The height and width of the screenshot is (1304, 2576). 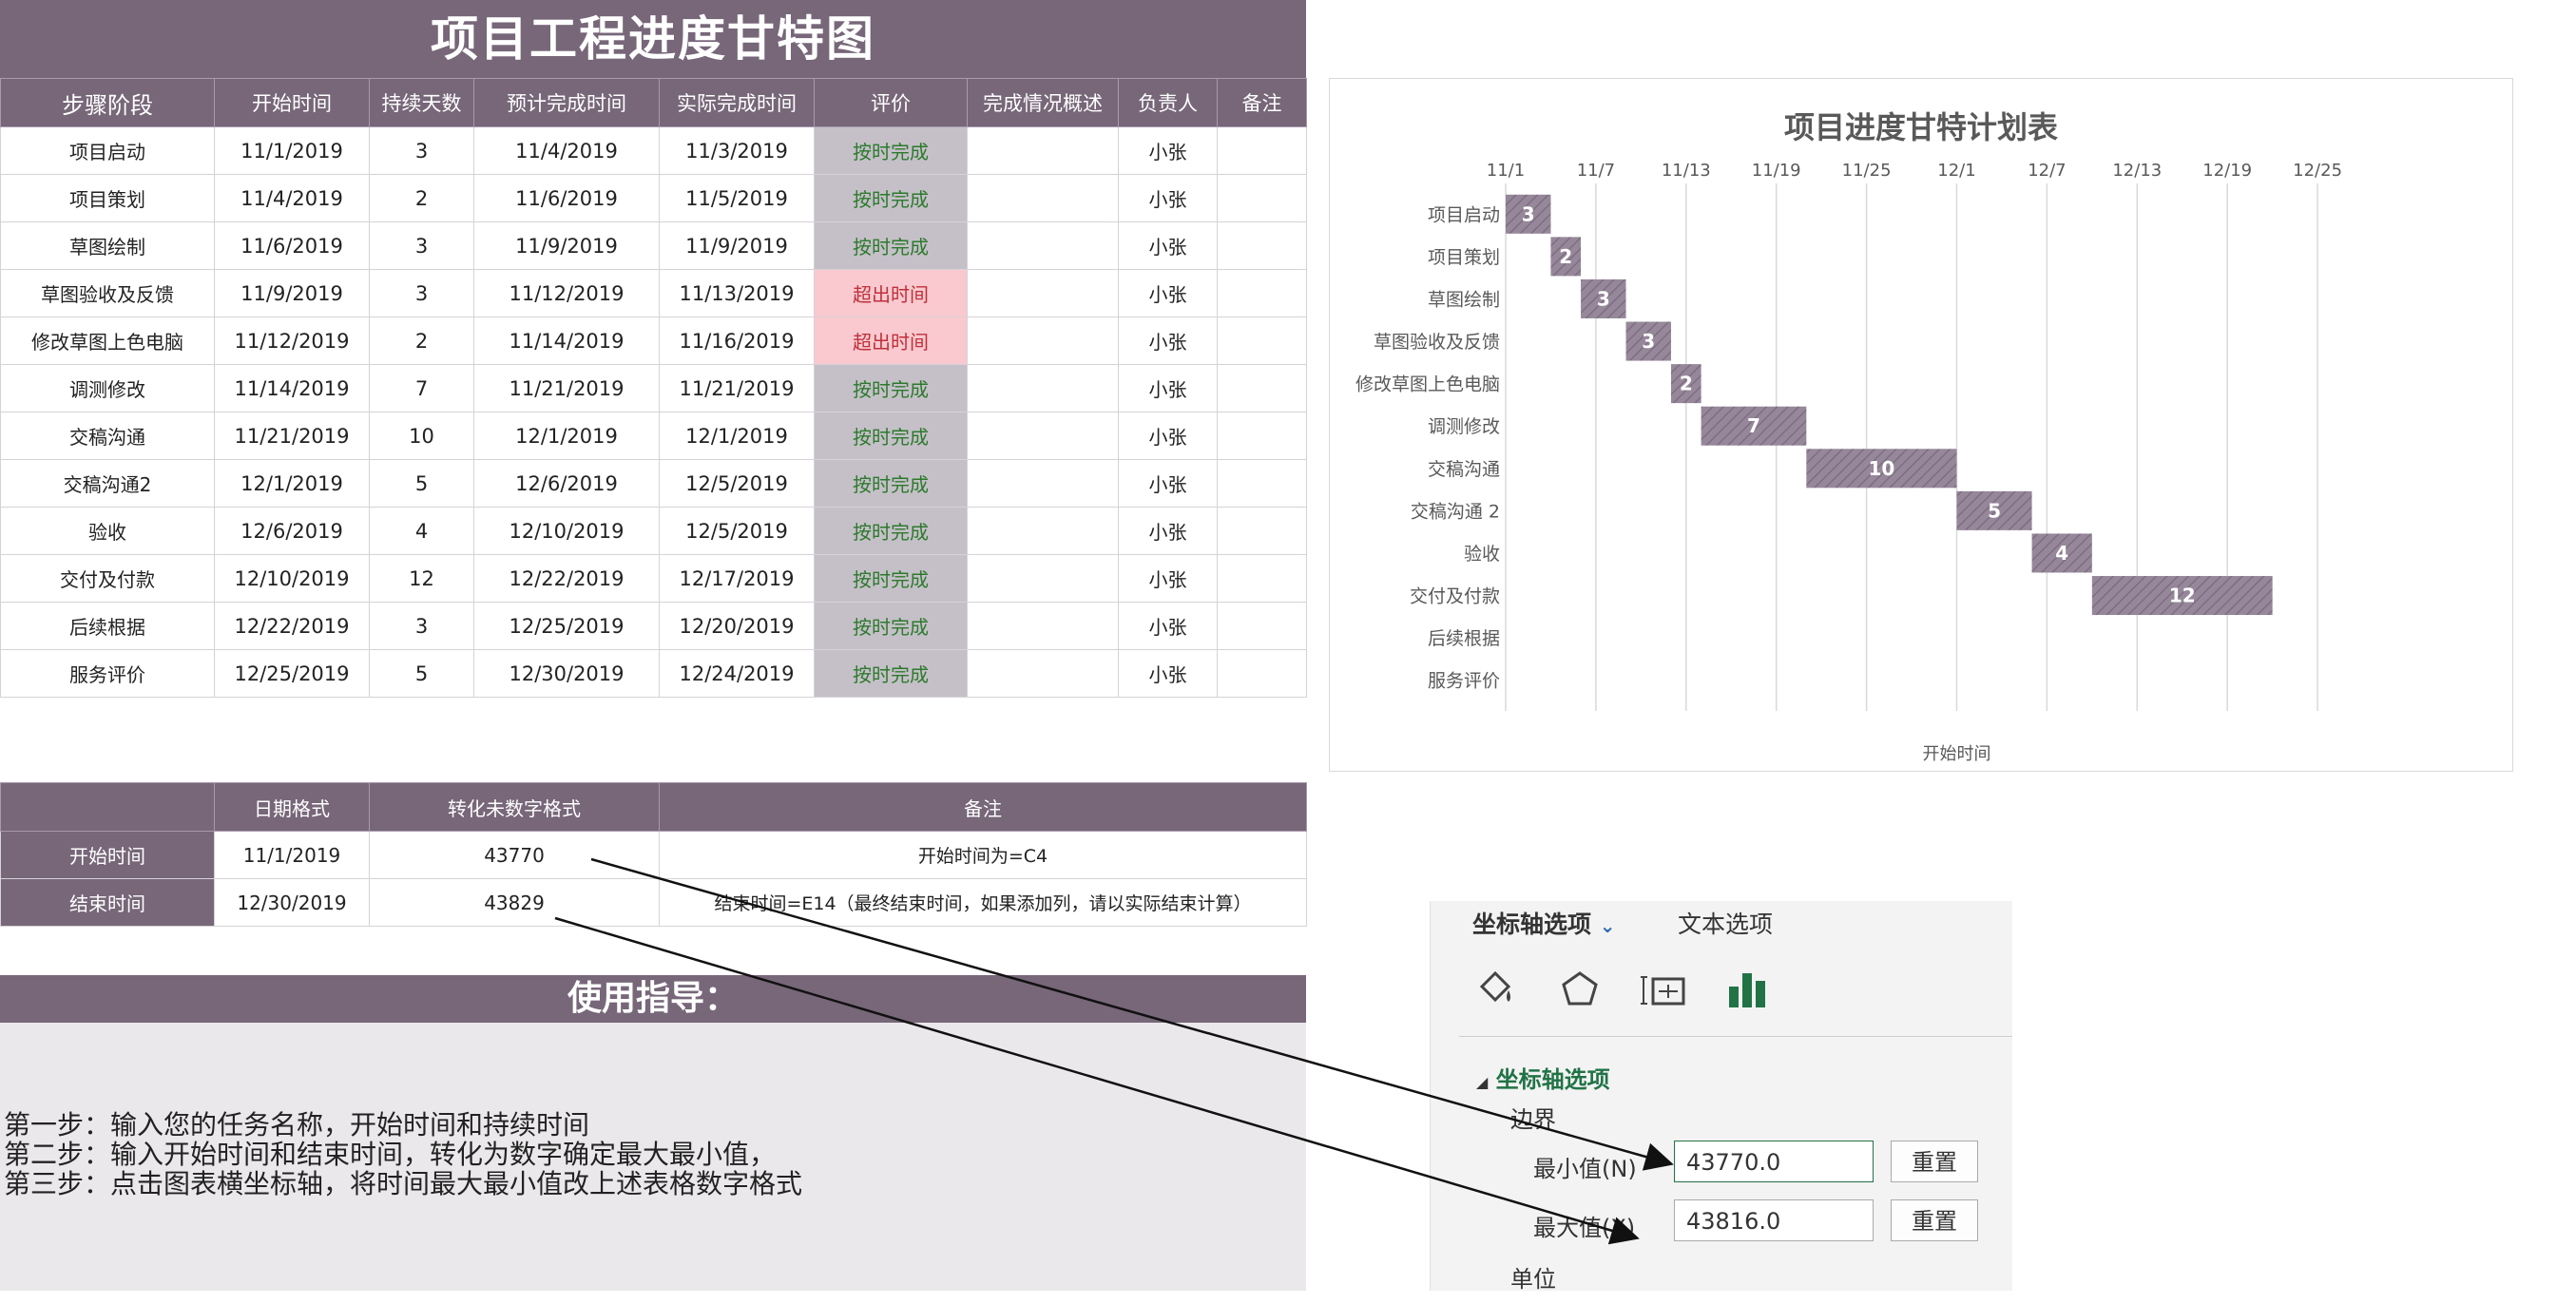 I want to click on cell-days: 4, so click(x=422, y=531).